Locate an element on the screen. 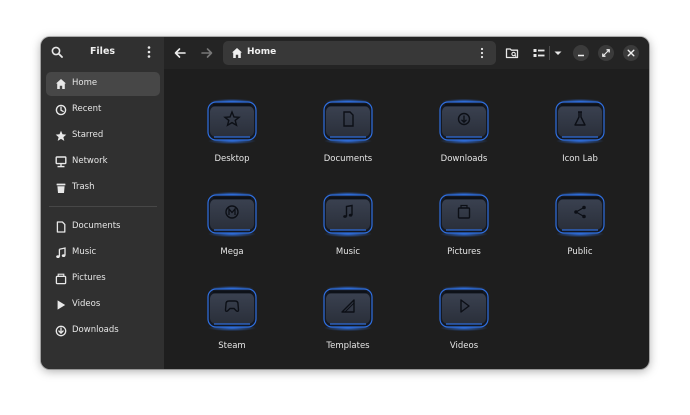 The height and width of the screenshot is (415, 690). sidebar-item-label: Starred is located at coordinates (88, 135).